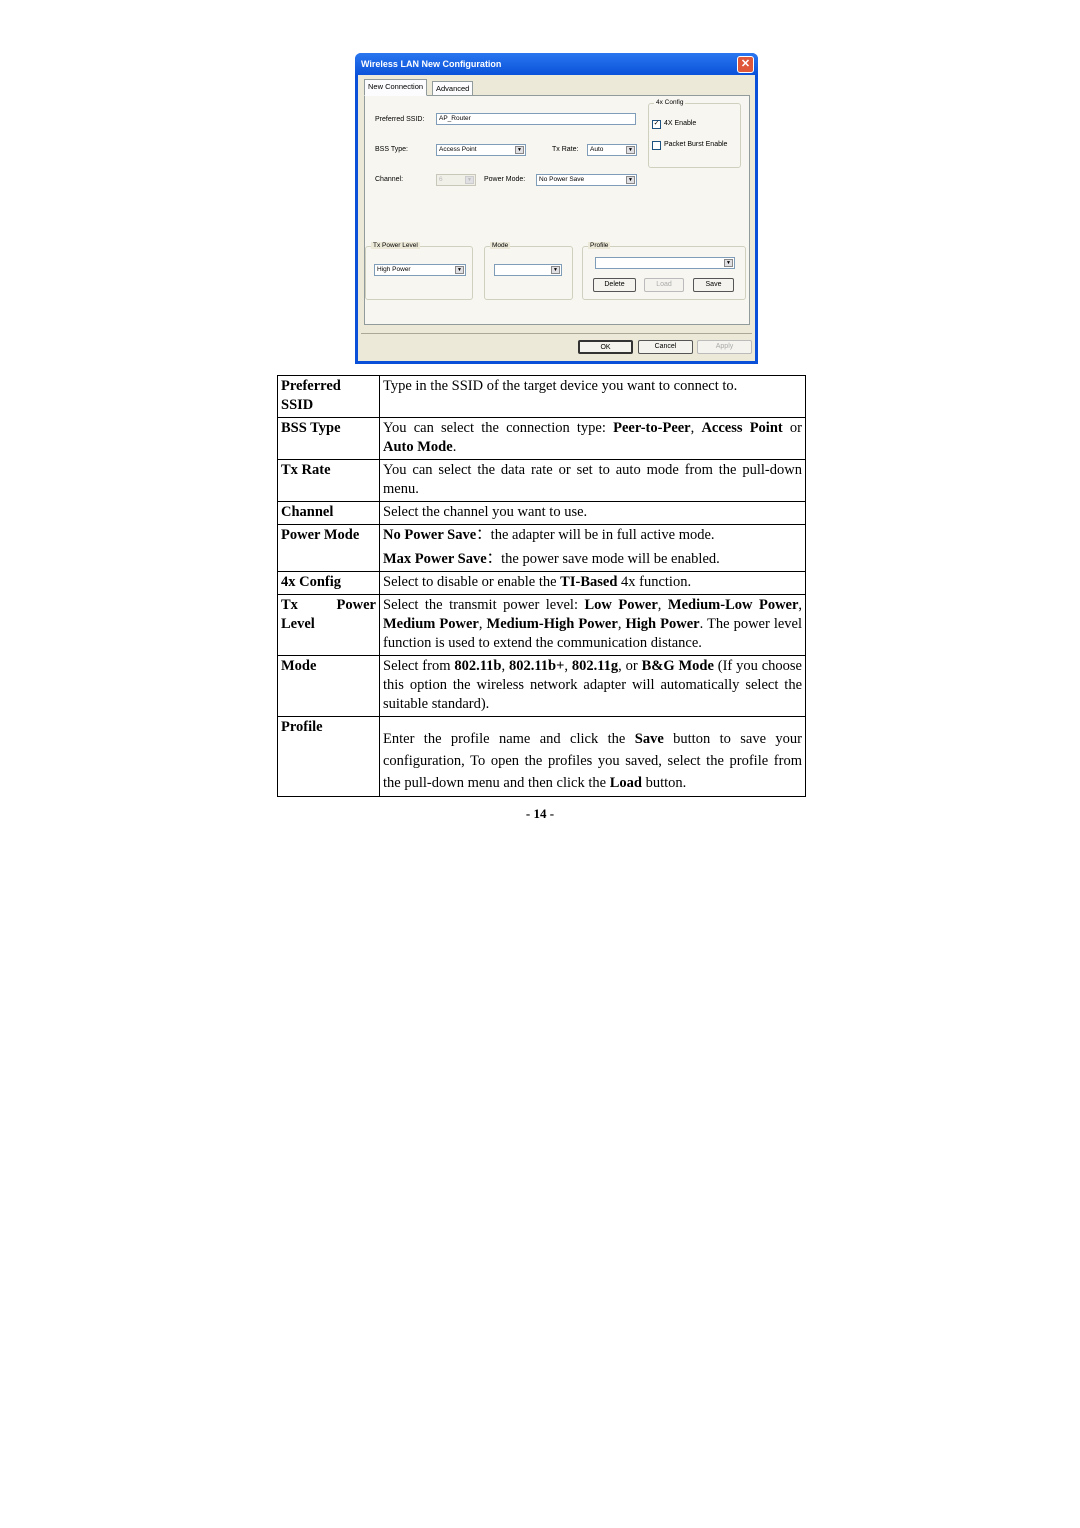 The image size is (1080, 1528). What do you see at coordinates (656, 145) in the screenshot?
I see `packet-burst-checkbox` at bounding box center [656, 145].